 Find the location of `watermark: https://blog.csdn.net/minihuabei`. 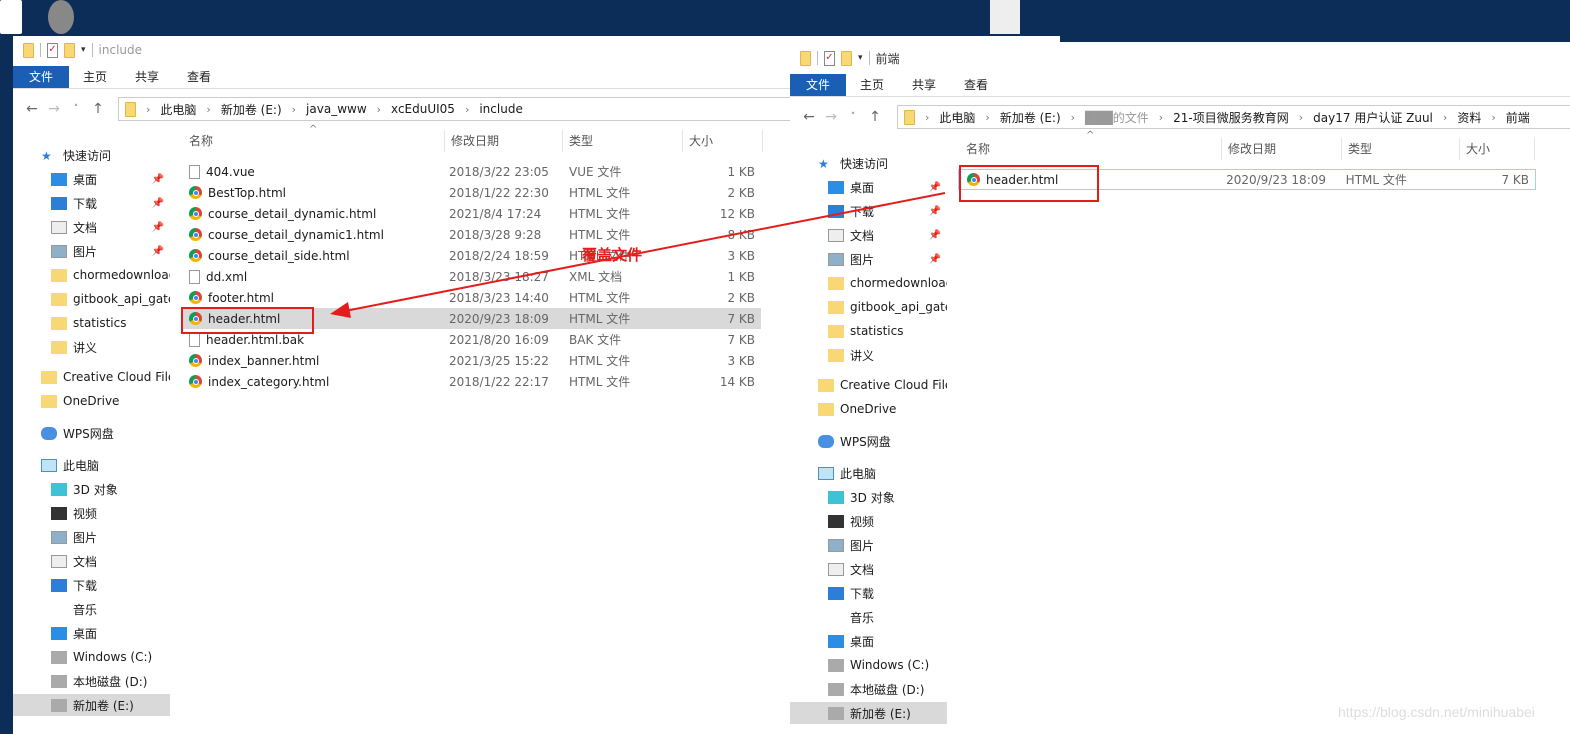

watermark: https://blog.csdn.net/minihuabei is located at coordinates (1436, 712).